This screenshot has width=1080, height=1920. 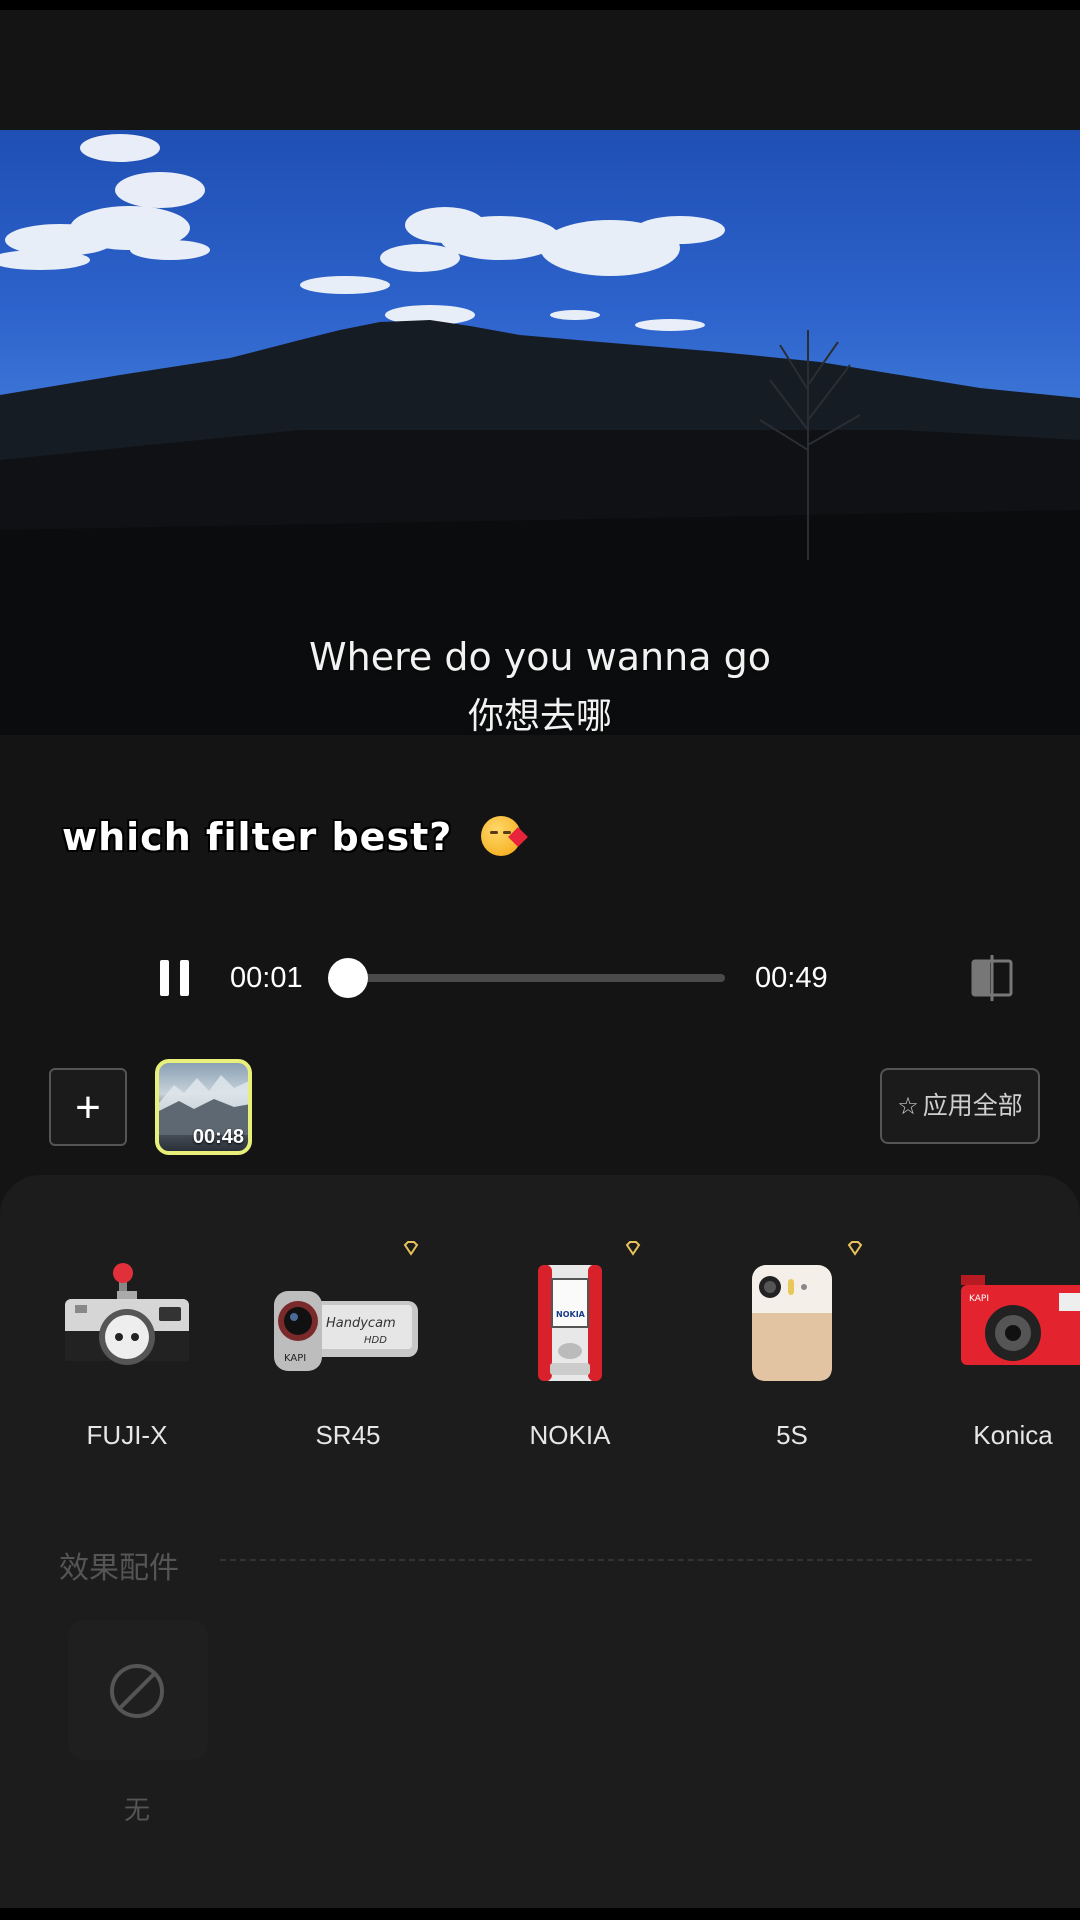 I want to click on kissing-face-emoji-icon, so click(x=504, y=835).